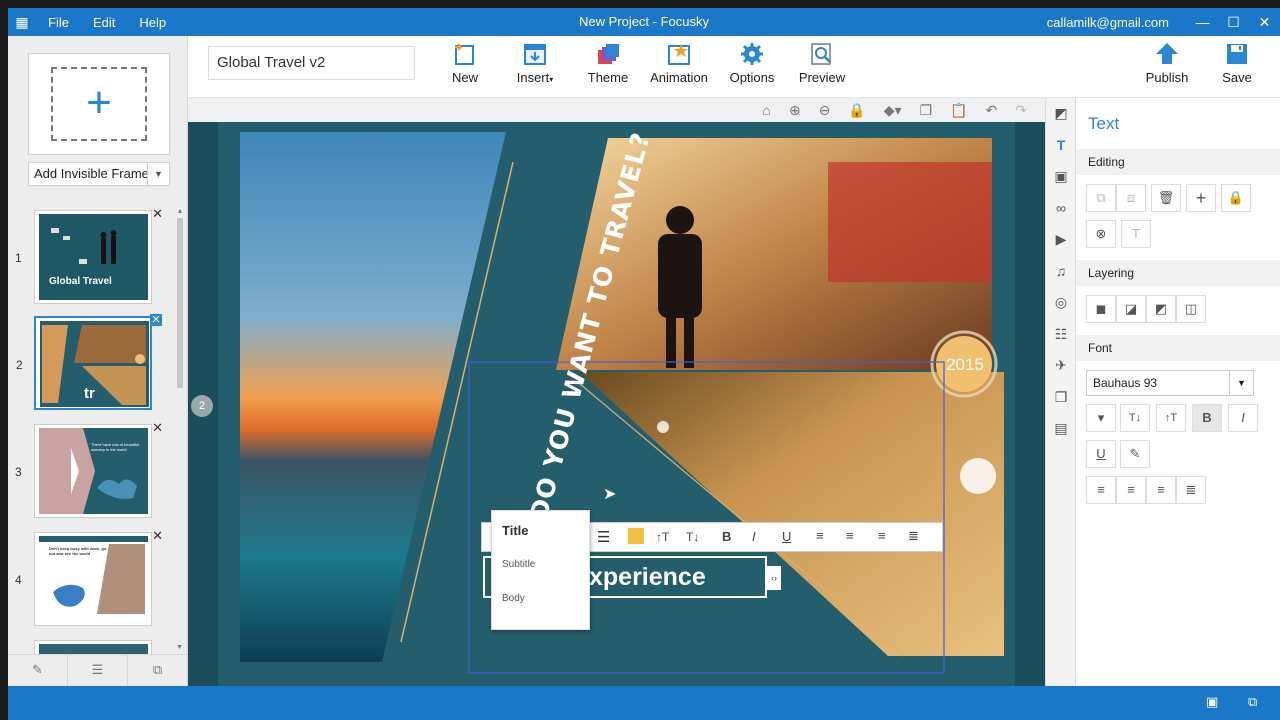  I want to click on send-back-icon: ◫, so click(1191, 309).